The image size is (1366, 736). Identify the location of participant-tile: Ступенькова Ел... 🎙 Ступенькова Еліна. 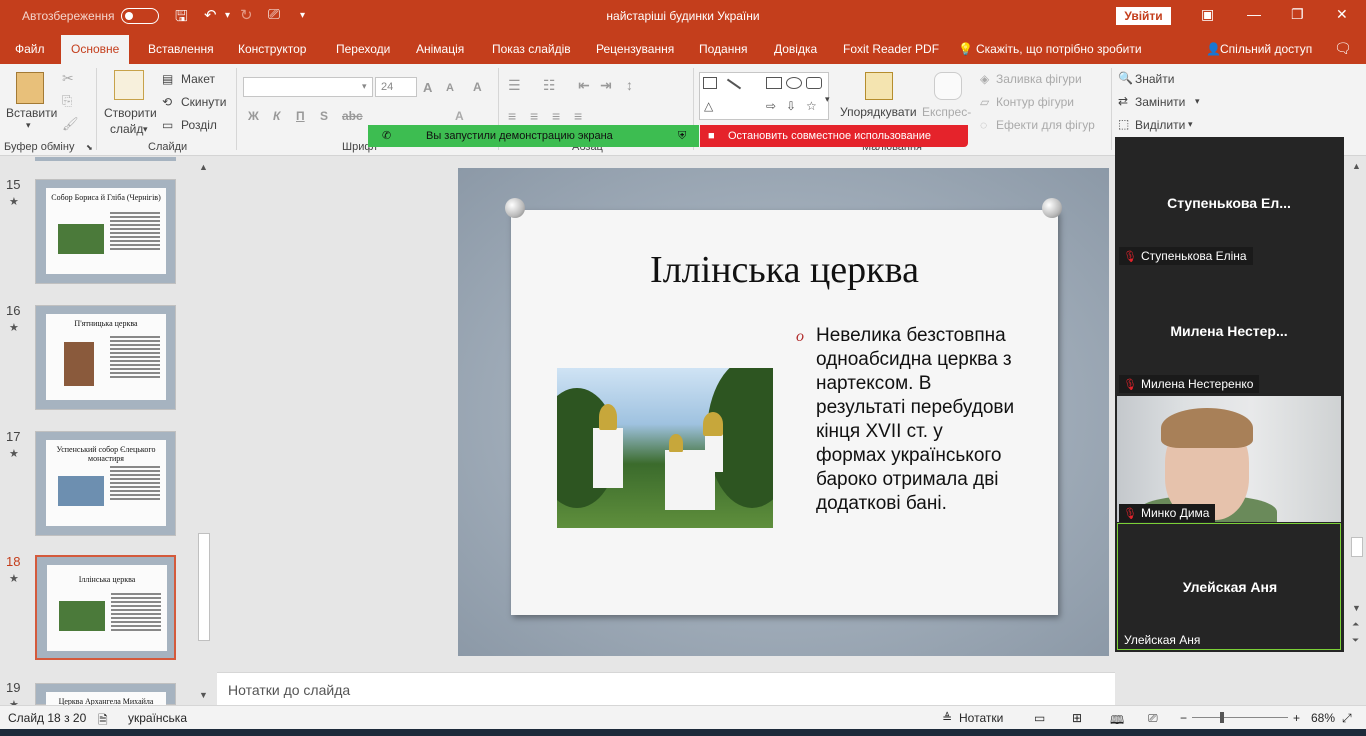
(1229, 203).